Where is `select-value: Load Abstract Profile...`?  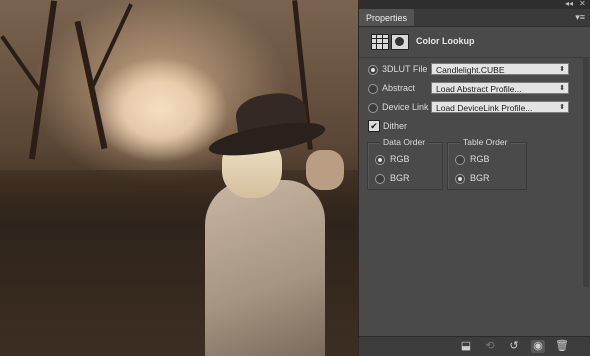 select-value: Load Abstract Profile... is located at coordinates (479, 89).